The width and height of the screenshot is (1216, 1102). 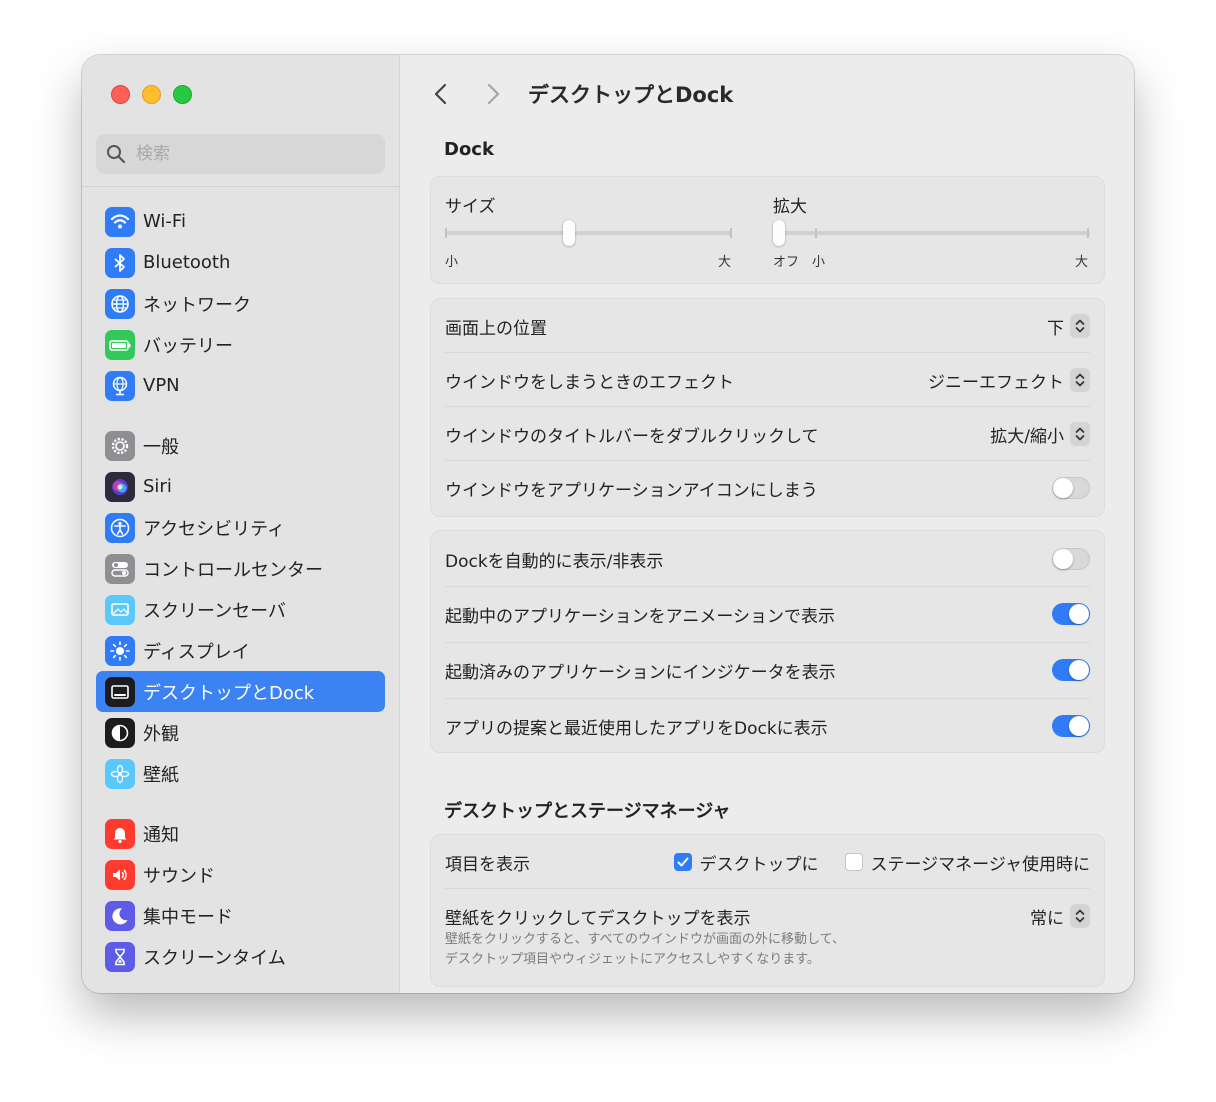 What do you see at coordinates (554, 561) in the screenshot?
I see `autohide-label: Dockを自動的に表示/非表示` at bounding box center [554, 561].